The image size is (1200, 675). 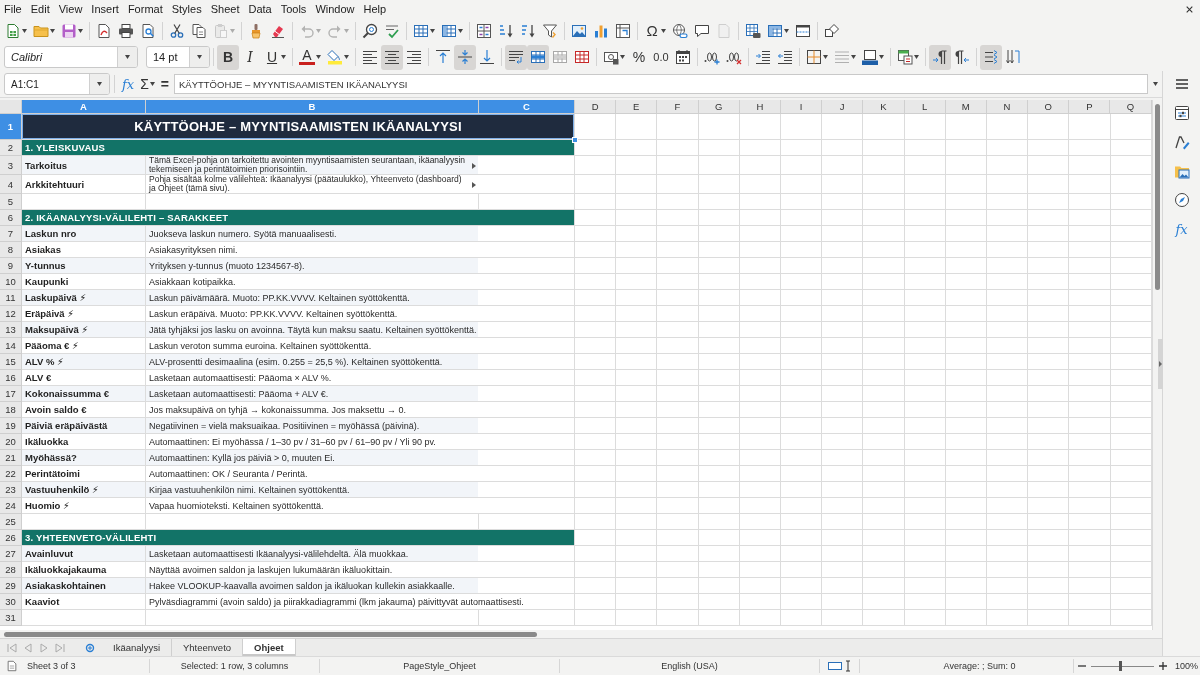 I want to click on row-header: 18, so click(x=11, y=410).